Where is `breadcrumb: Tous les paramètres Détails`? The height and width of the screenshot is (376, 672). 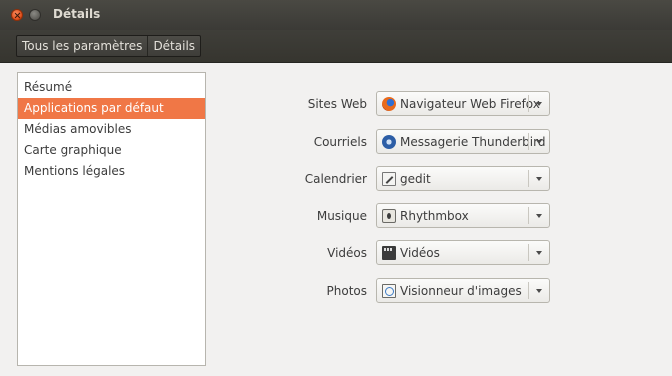
breadcrumb: Tous les paramètres Détails is located at coordinates (109, 46).